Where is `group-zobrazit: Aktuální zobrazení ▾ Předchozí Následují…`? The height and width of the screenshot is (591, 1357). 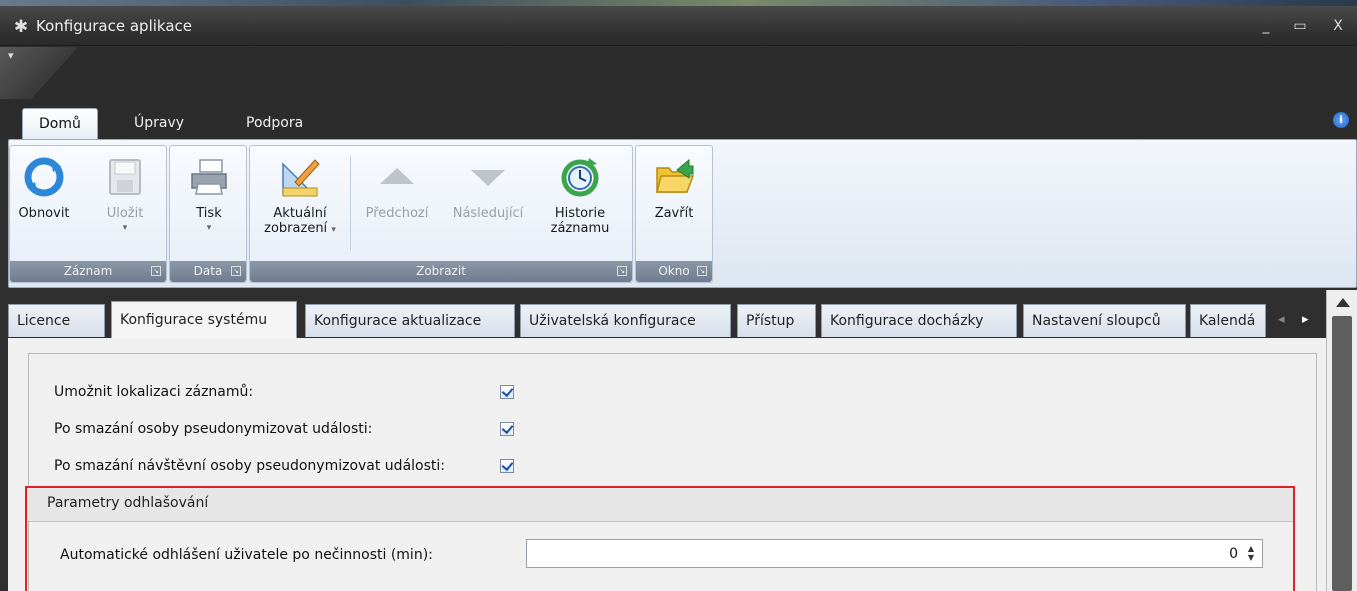 group-zobrazit: Aktuální zobrazení ▾ Předchozí Následují… is located at coordinates (441, 214).